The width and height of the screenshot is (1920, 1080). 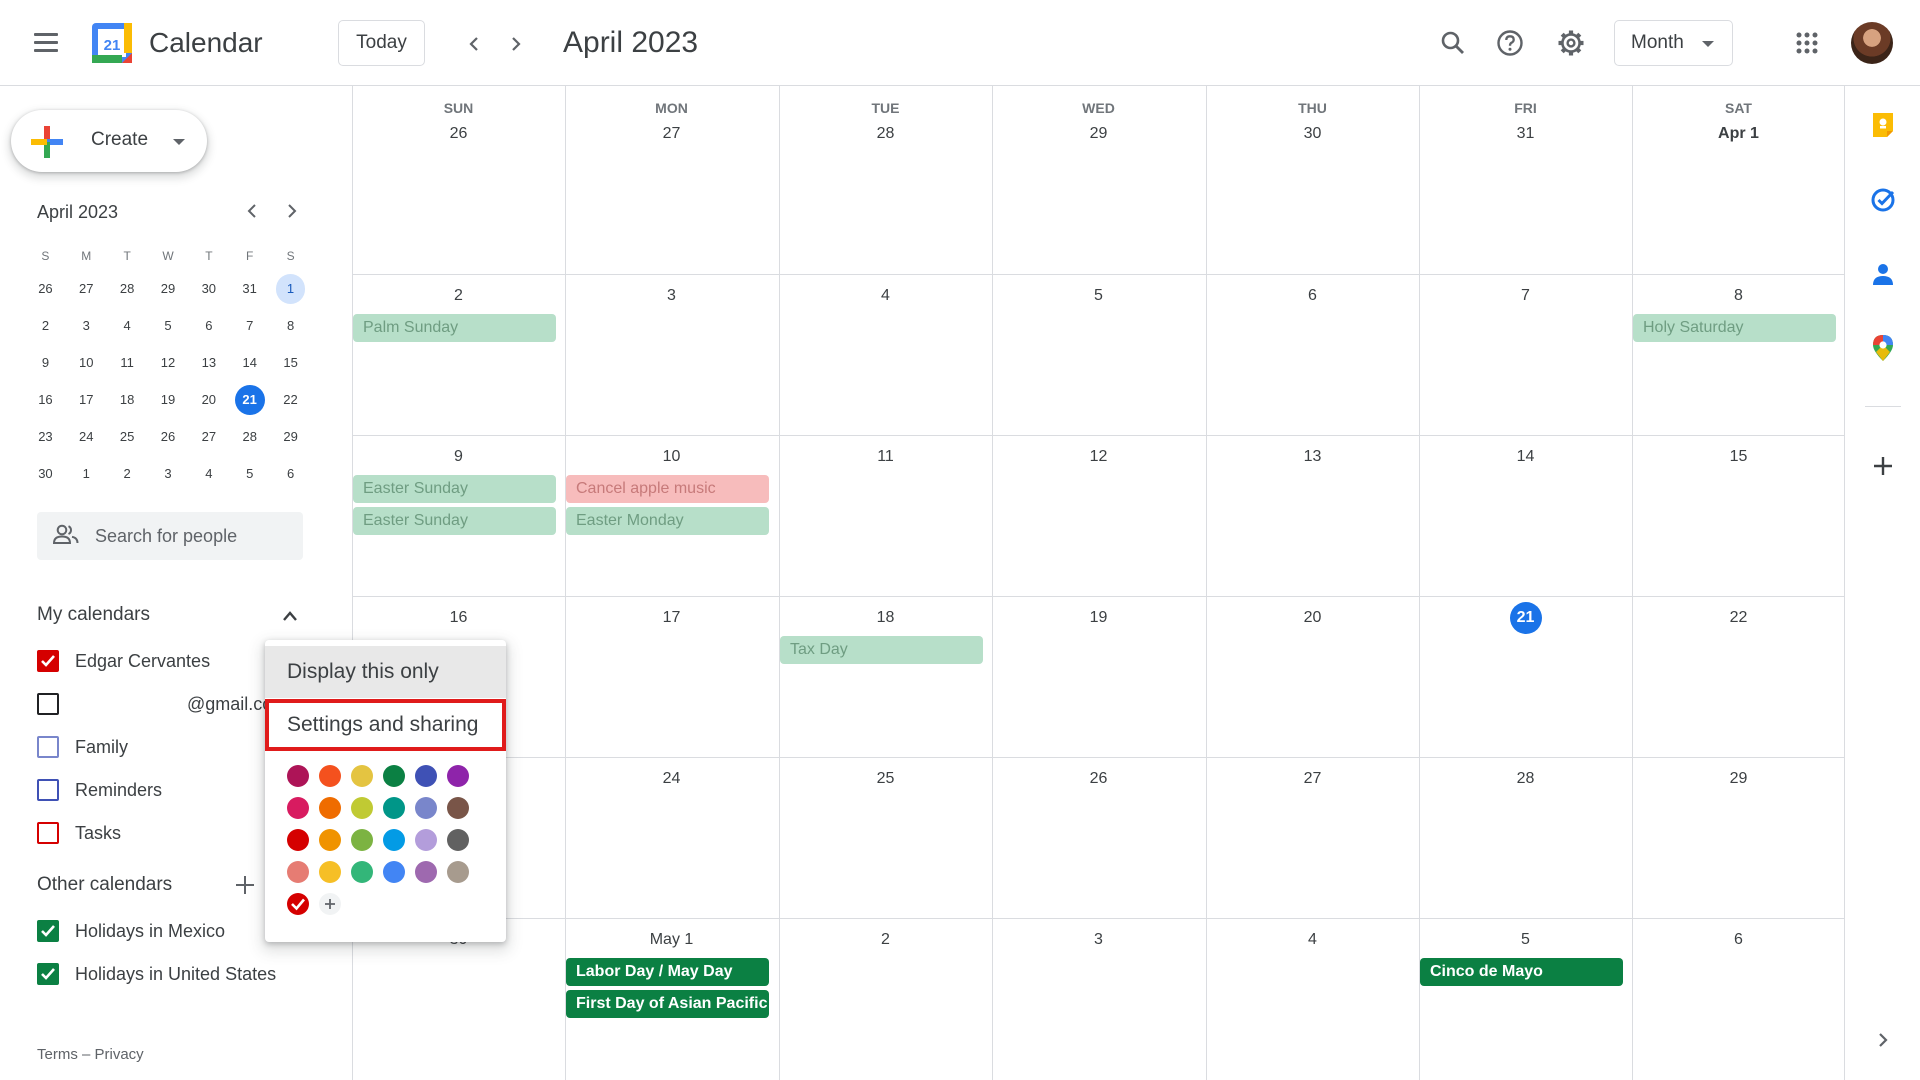 What do you see at coordinates (1883, 348) in the screenshot?
I see `maps-icon` at bounding box center [1883, 348].